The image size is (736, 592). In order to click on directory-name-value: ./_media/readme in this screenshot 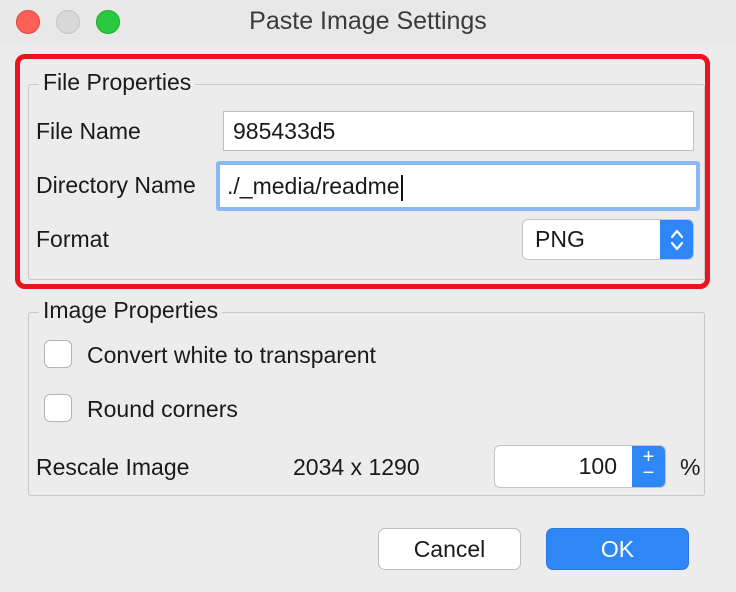, I will do `click(313, 186)`.